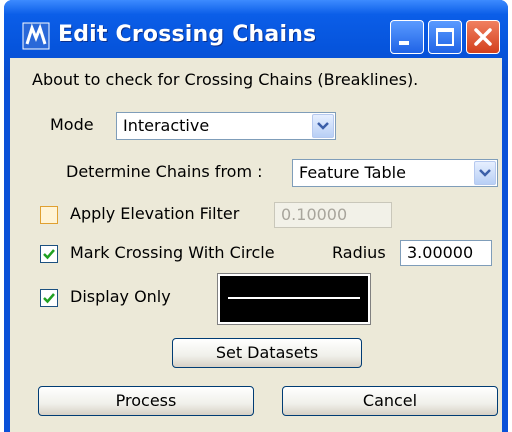 The width and height of the screenshot is (512, 432). I want to click on close-button, so click(483, 37).